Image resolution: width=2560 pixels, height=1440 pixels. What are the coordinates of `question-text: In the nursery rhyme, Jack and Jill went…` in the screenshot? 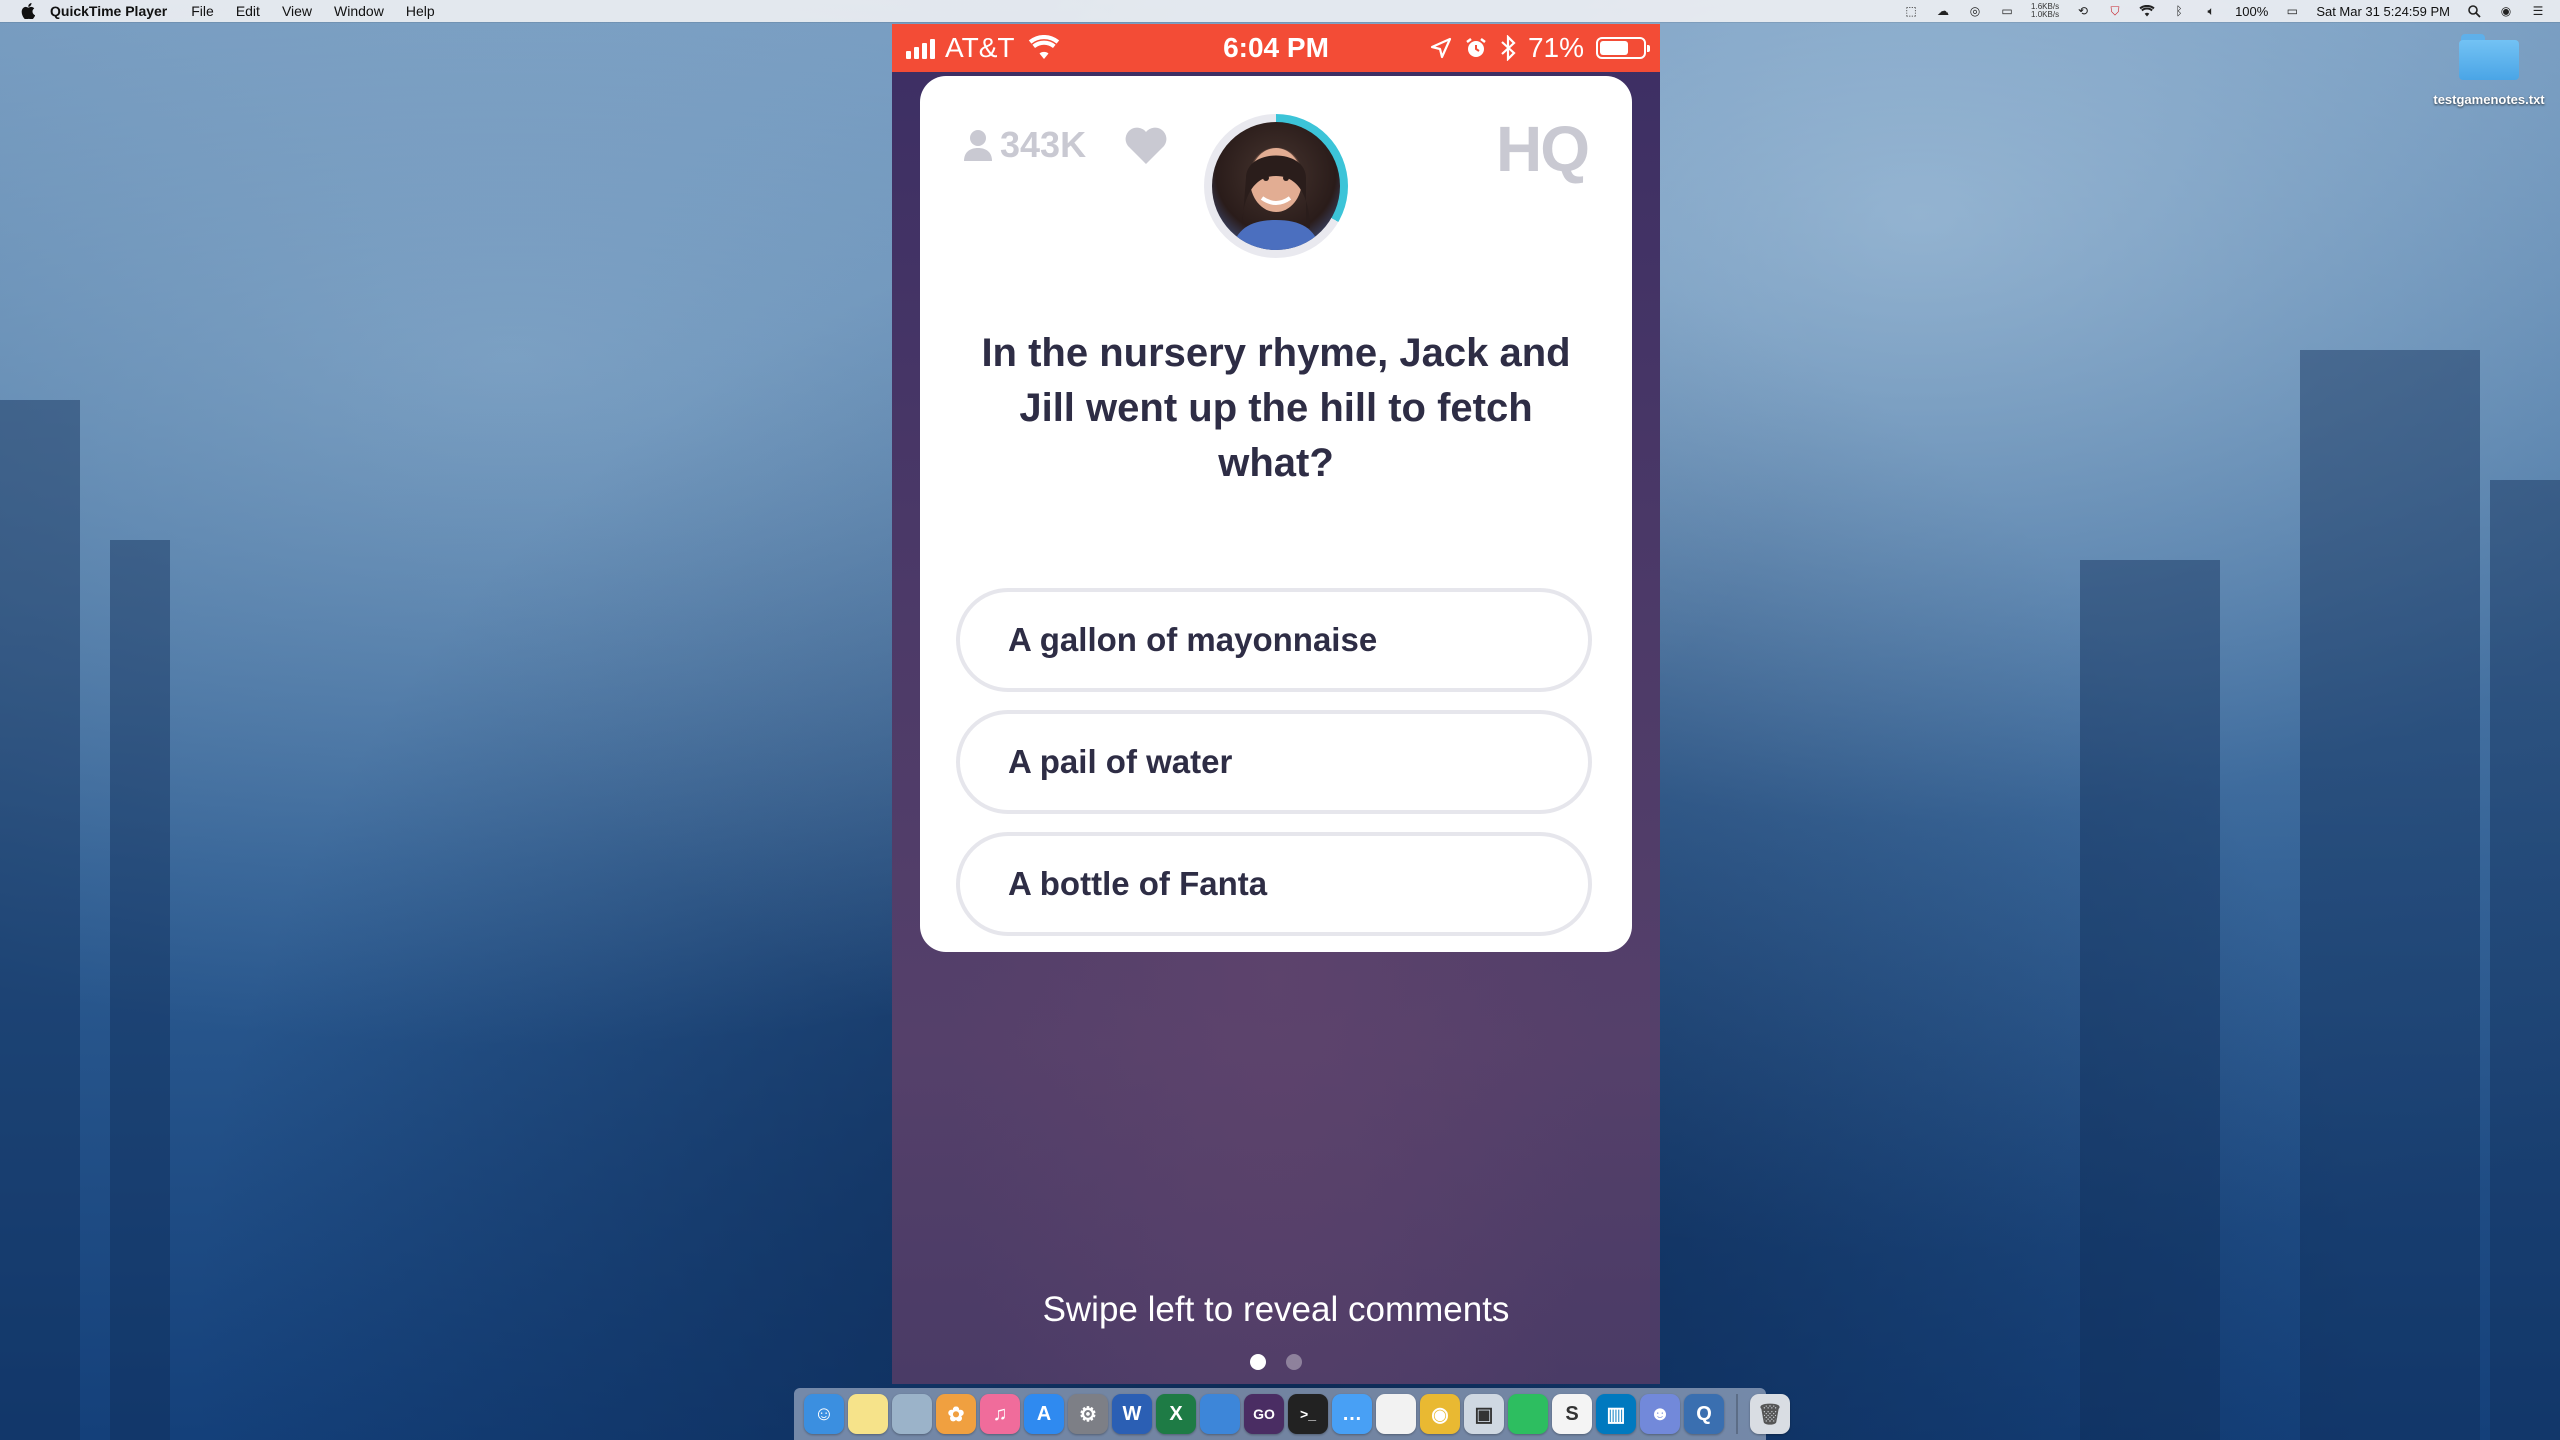 It's located at (1276, 408).